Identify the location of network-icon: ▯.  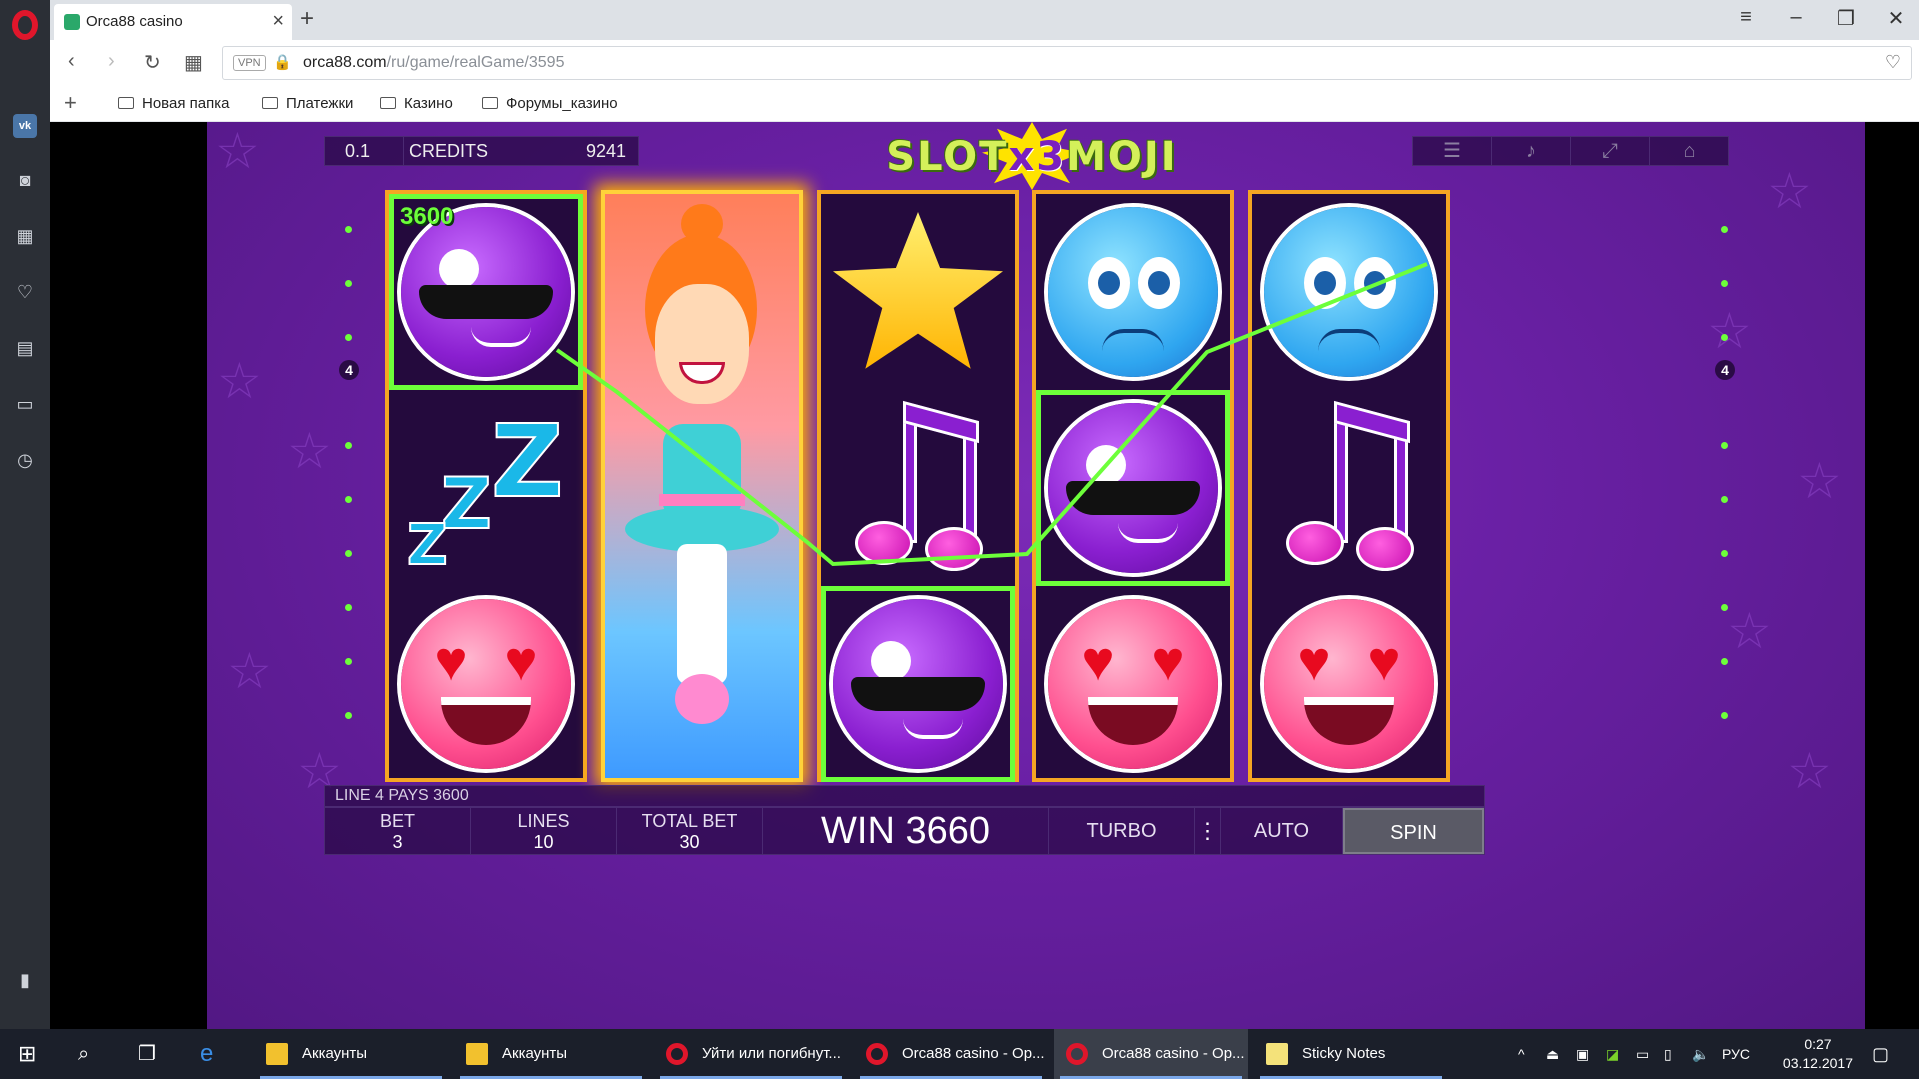
(1668, 1054).